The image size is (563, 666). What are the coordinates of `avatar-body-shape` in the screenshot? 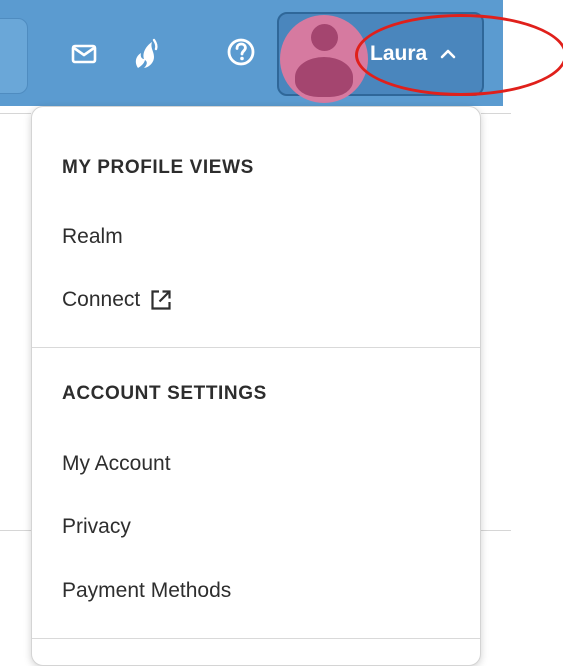 It's located at (324, 77).